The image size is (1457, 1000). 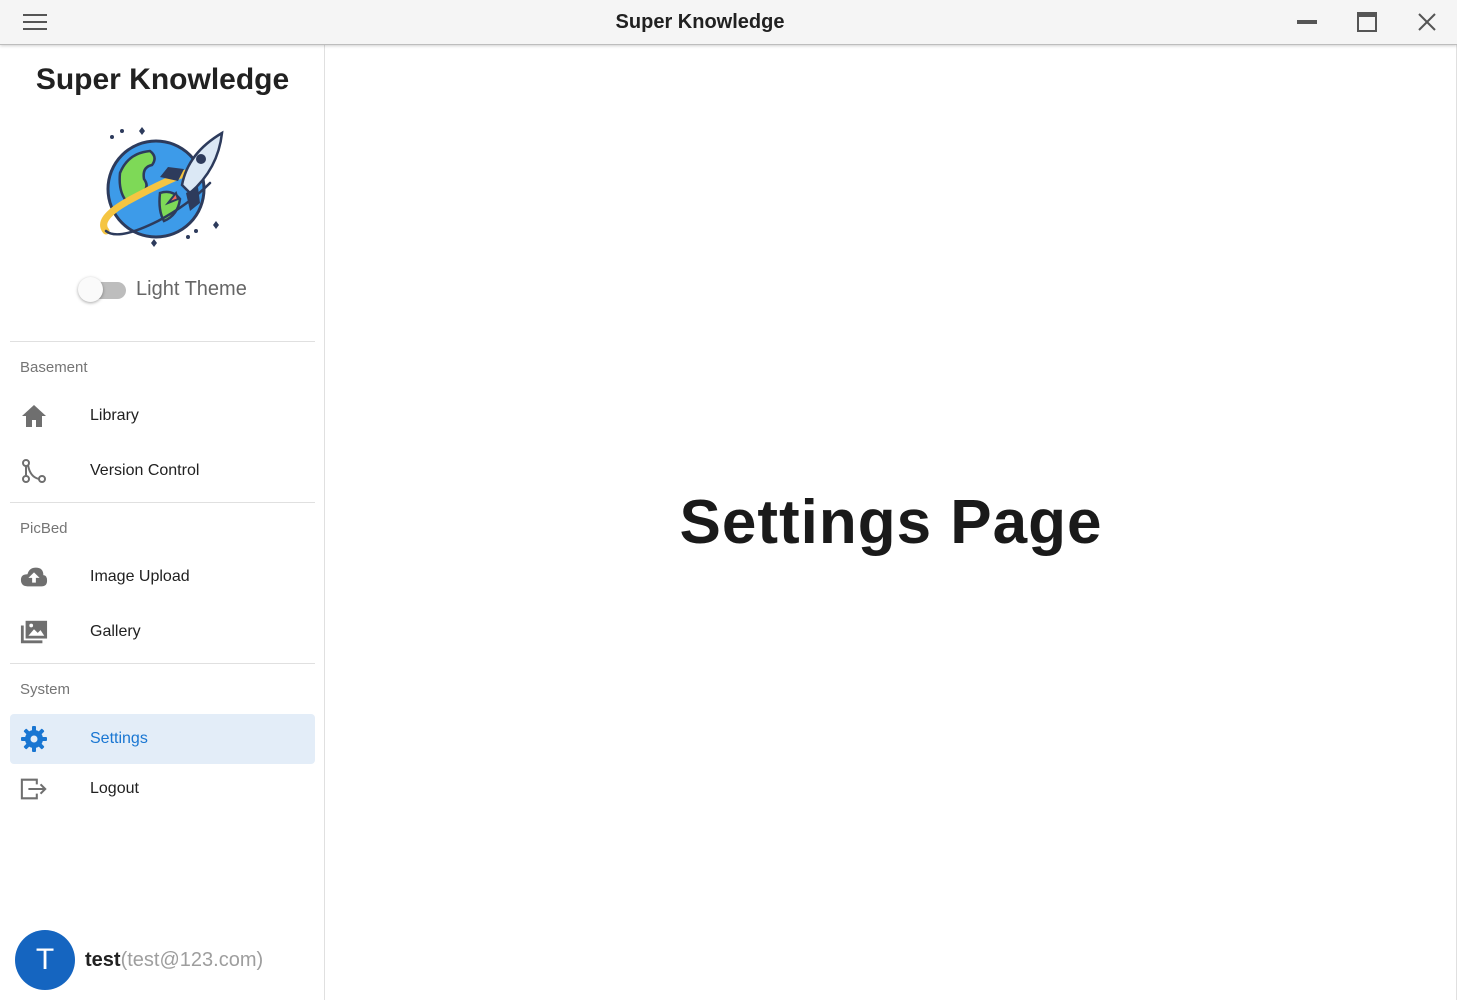 What do you see at coordinates (192, 959) in the screenshot?
I see `user-email: (test@123.com)` at bounding box center [192, 959].